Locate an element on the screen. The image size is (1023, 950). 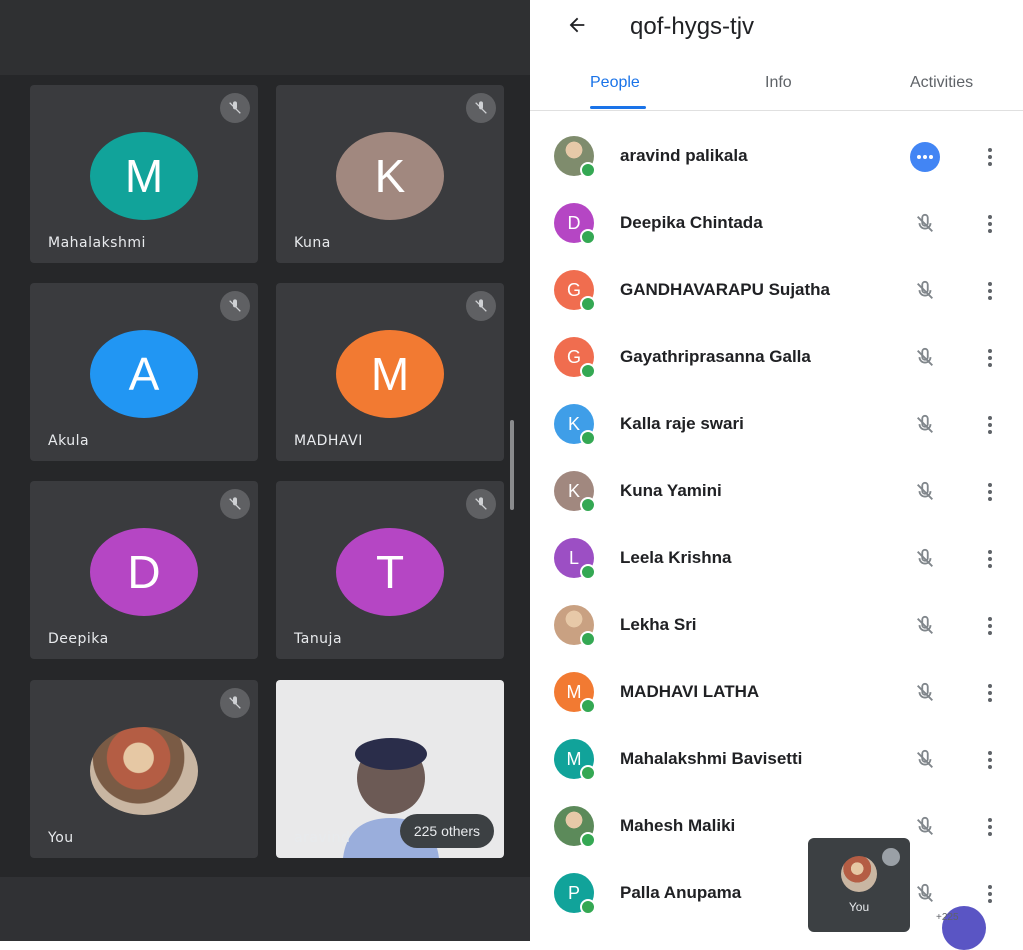
panel-header: qof-hygs-tjv is located at coordinates (776, 30).